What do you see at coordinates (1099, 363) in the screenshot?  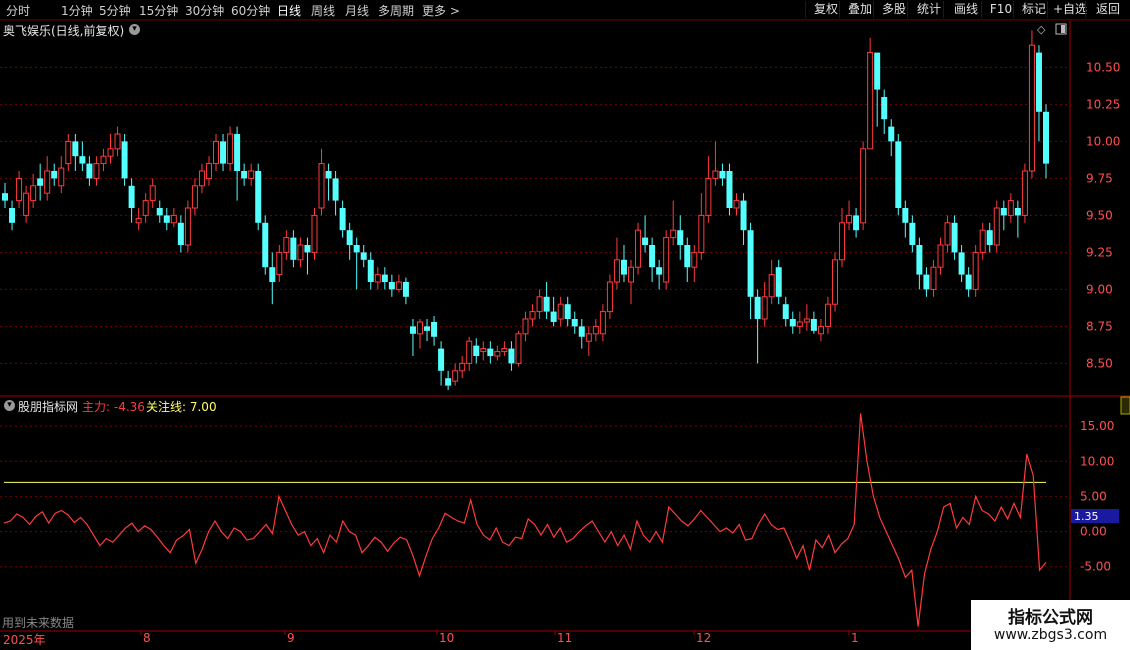 I see `price-tick-label: 8.50` at bounding box center [1099, 363].